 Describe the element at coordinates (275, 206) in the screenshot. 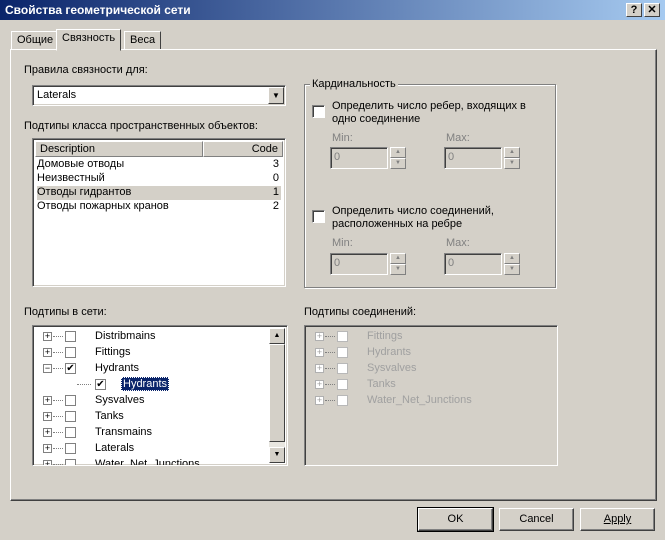

I see `row-code: 2` at that location.